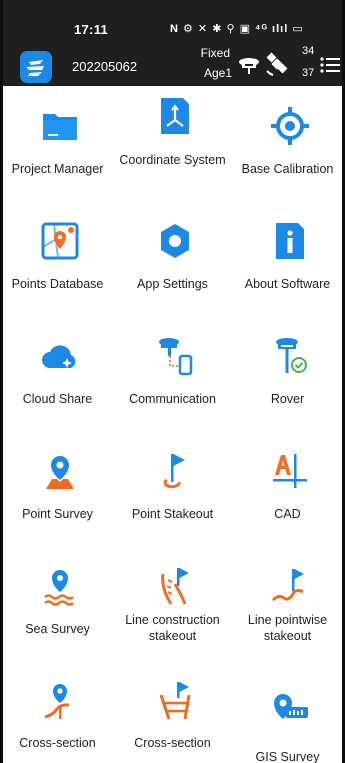  Describe the element at coordinates (330, 65) in the screenshot. I see `menu-icon` at that location.